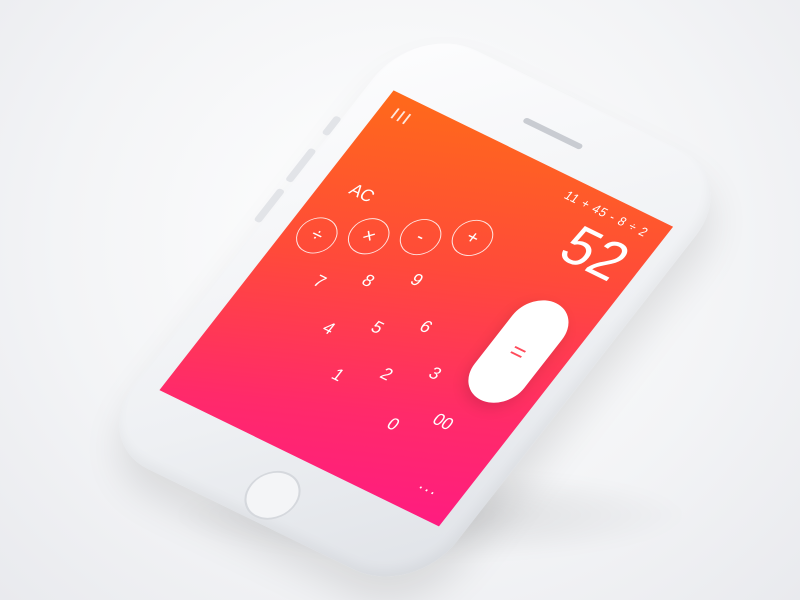 The image size is (800, 600). Describe the element at coordinates (269, 205) in the screenshot. I see `volume-down-button` at that location.